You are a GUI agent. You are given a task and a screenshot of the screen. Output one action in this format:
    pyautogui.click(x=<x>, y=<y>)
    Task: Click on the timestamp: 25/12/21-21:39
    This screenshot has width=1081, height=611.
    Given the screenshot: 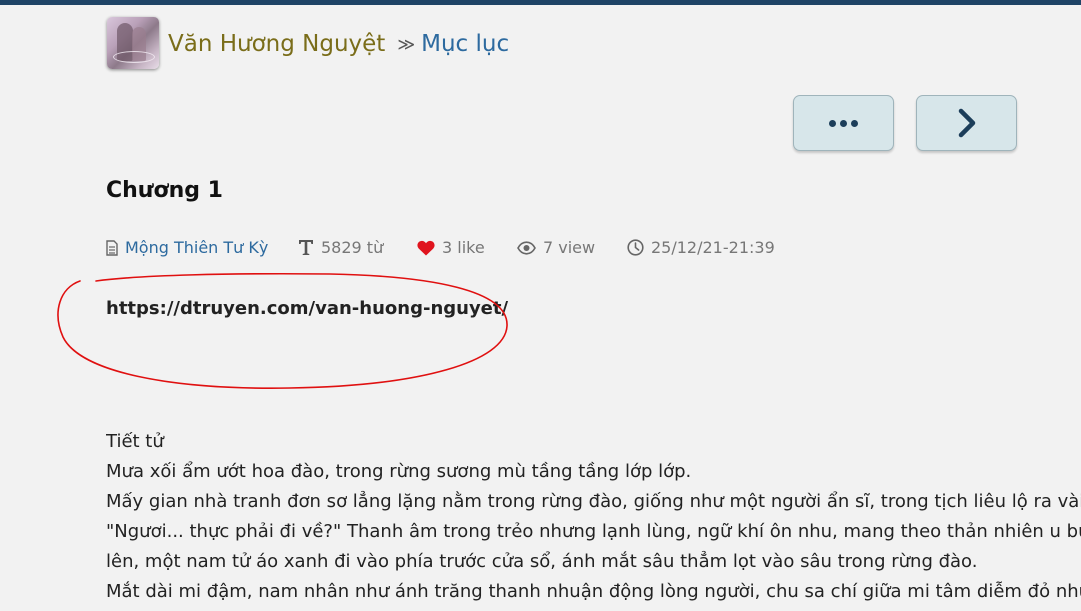 What is the action you would take?
    pyautogui.click(x=713, y=247)
    